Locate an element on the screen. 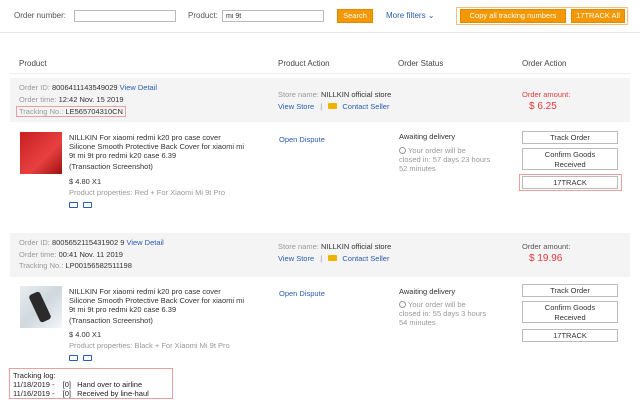 This screenshot has width=640, height=400. closing-line-3: 54 minutes is located at coordinates (417, 322).